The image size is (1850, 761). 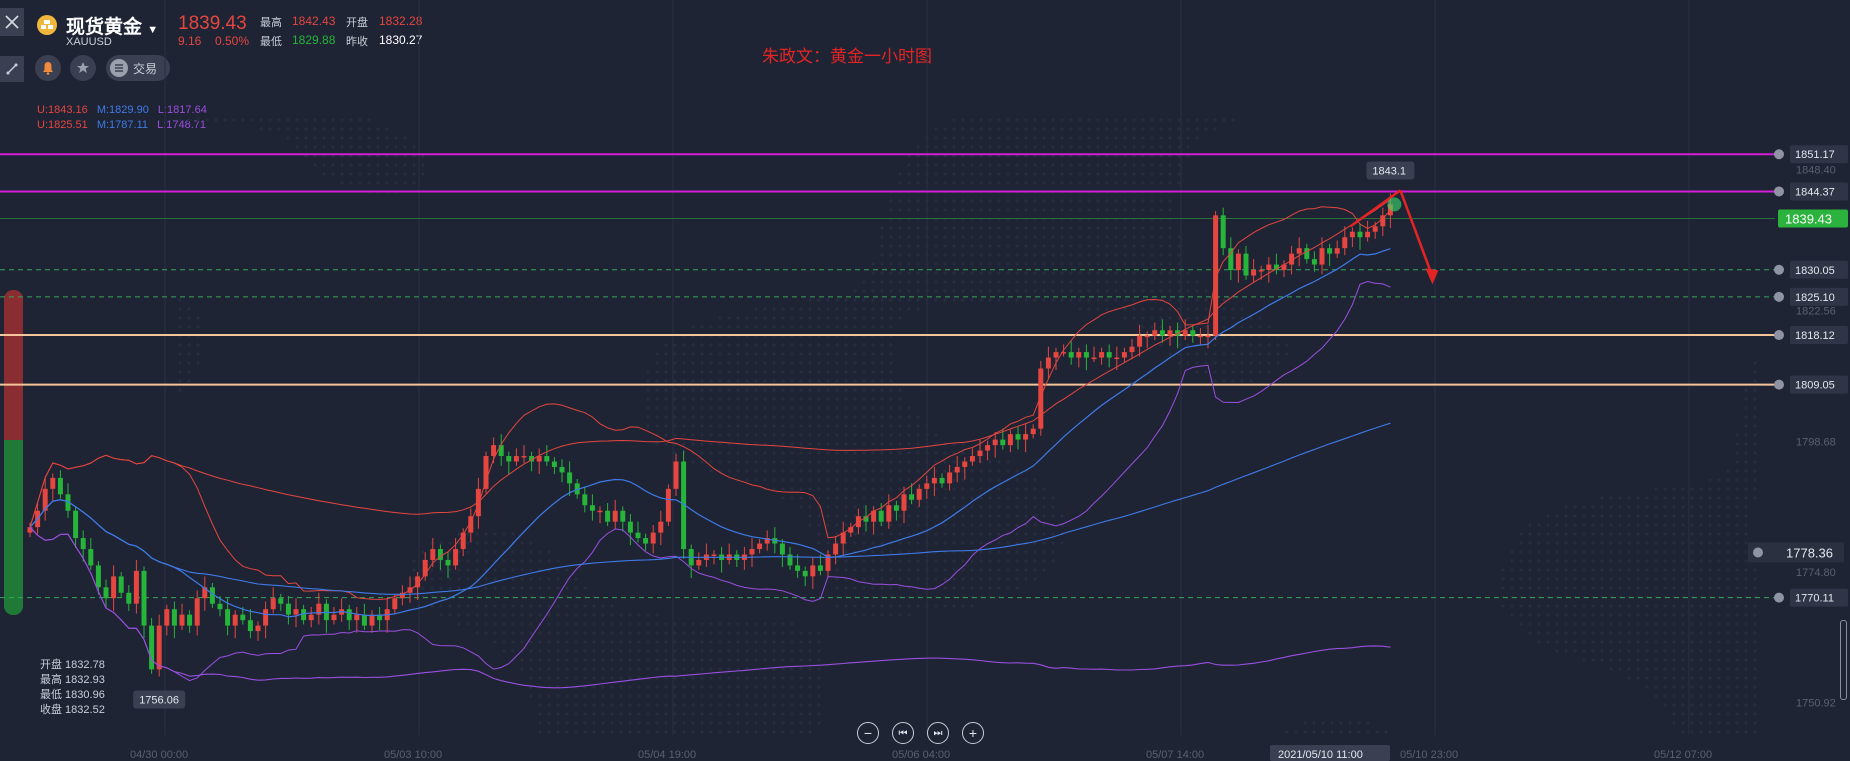 I want to click on step-forward-button: ⏭, so click(x=938, y=733).